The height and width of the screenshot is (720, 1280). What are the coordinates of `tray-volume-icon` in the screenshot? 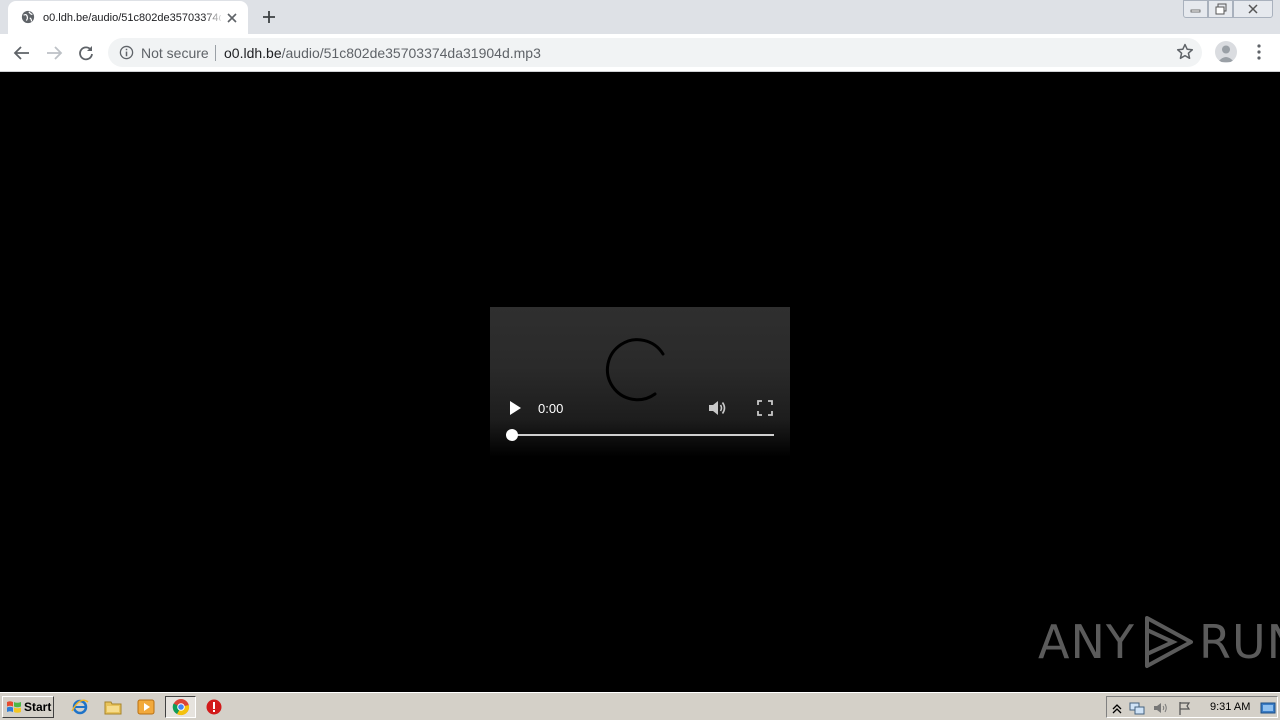 It's located at (1160, 708).